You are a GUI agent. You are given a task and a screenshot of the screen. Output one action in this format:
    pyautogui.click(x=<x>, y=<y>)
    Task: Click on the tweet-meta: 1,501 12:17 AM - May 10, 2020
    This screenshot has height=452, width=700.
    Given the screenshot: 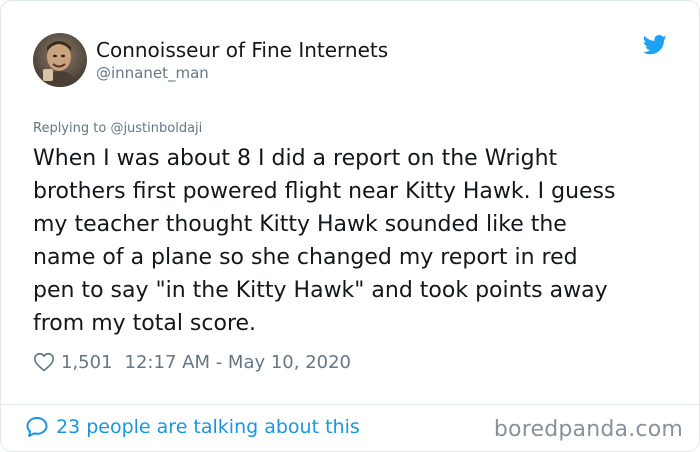 What is the action you would take?
    pyautogui.click(x=192, y=362)
    